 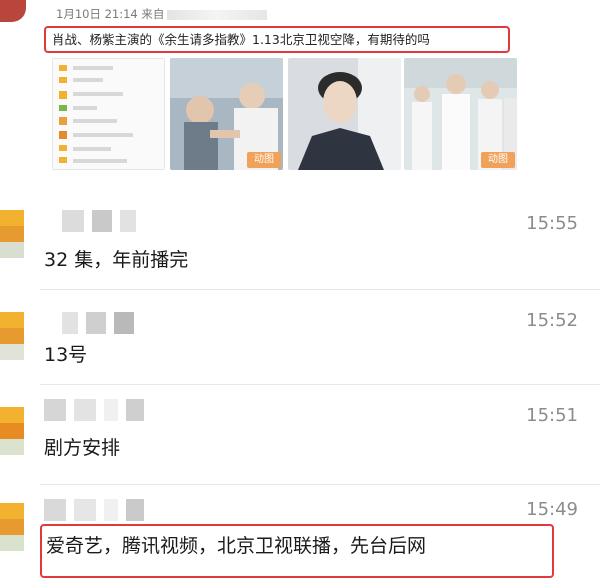 I want to click on thumbnail-photo-3: 动图, so click(x=460, y=114).